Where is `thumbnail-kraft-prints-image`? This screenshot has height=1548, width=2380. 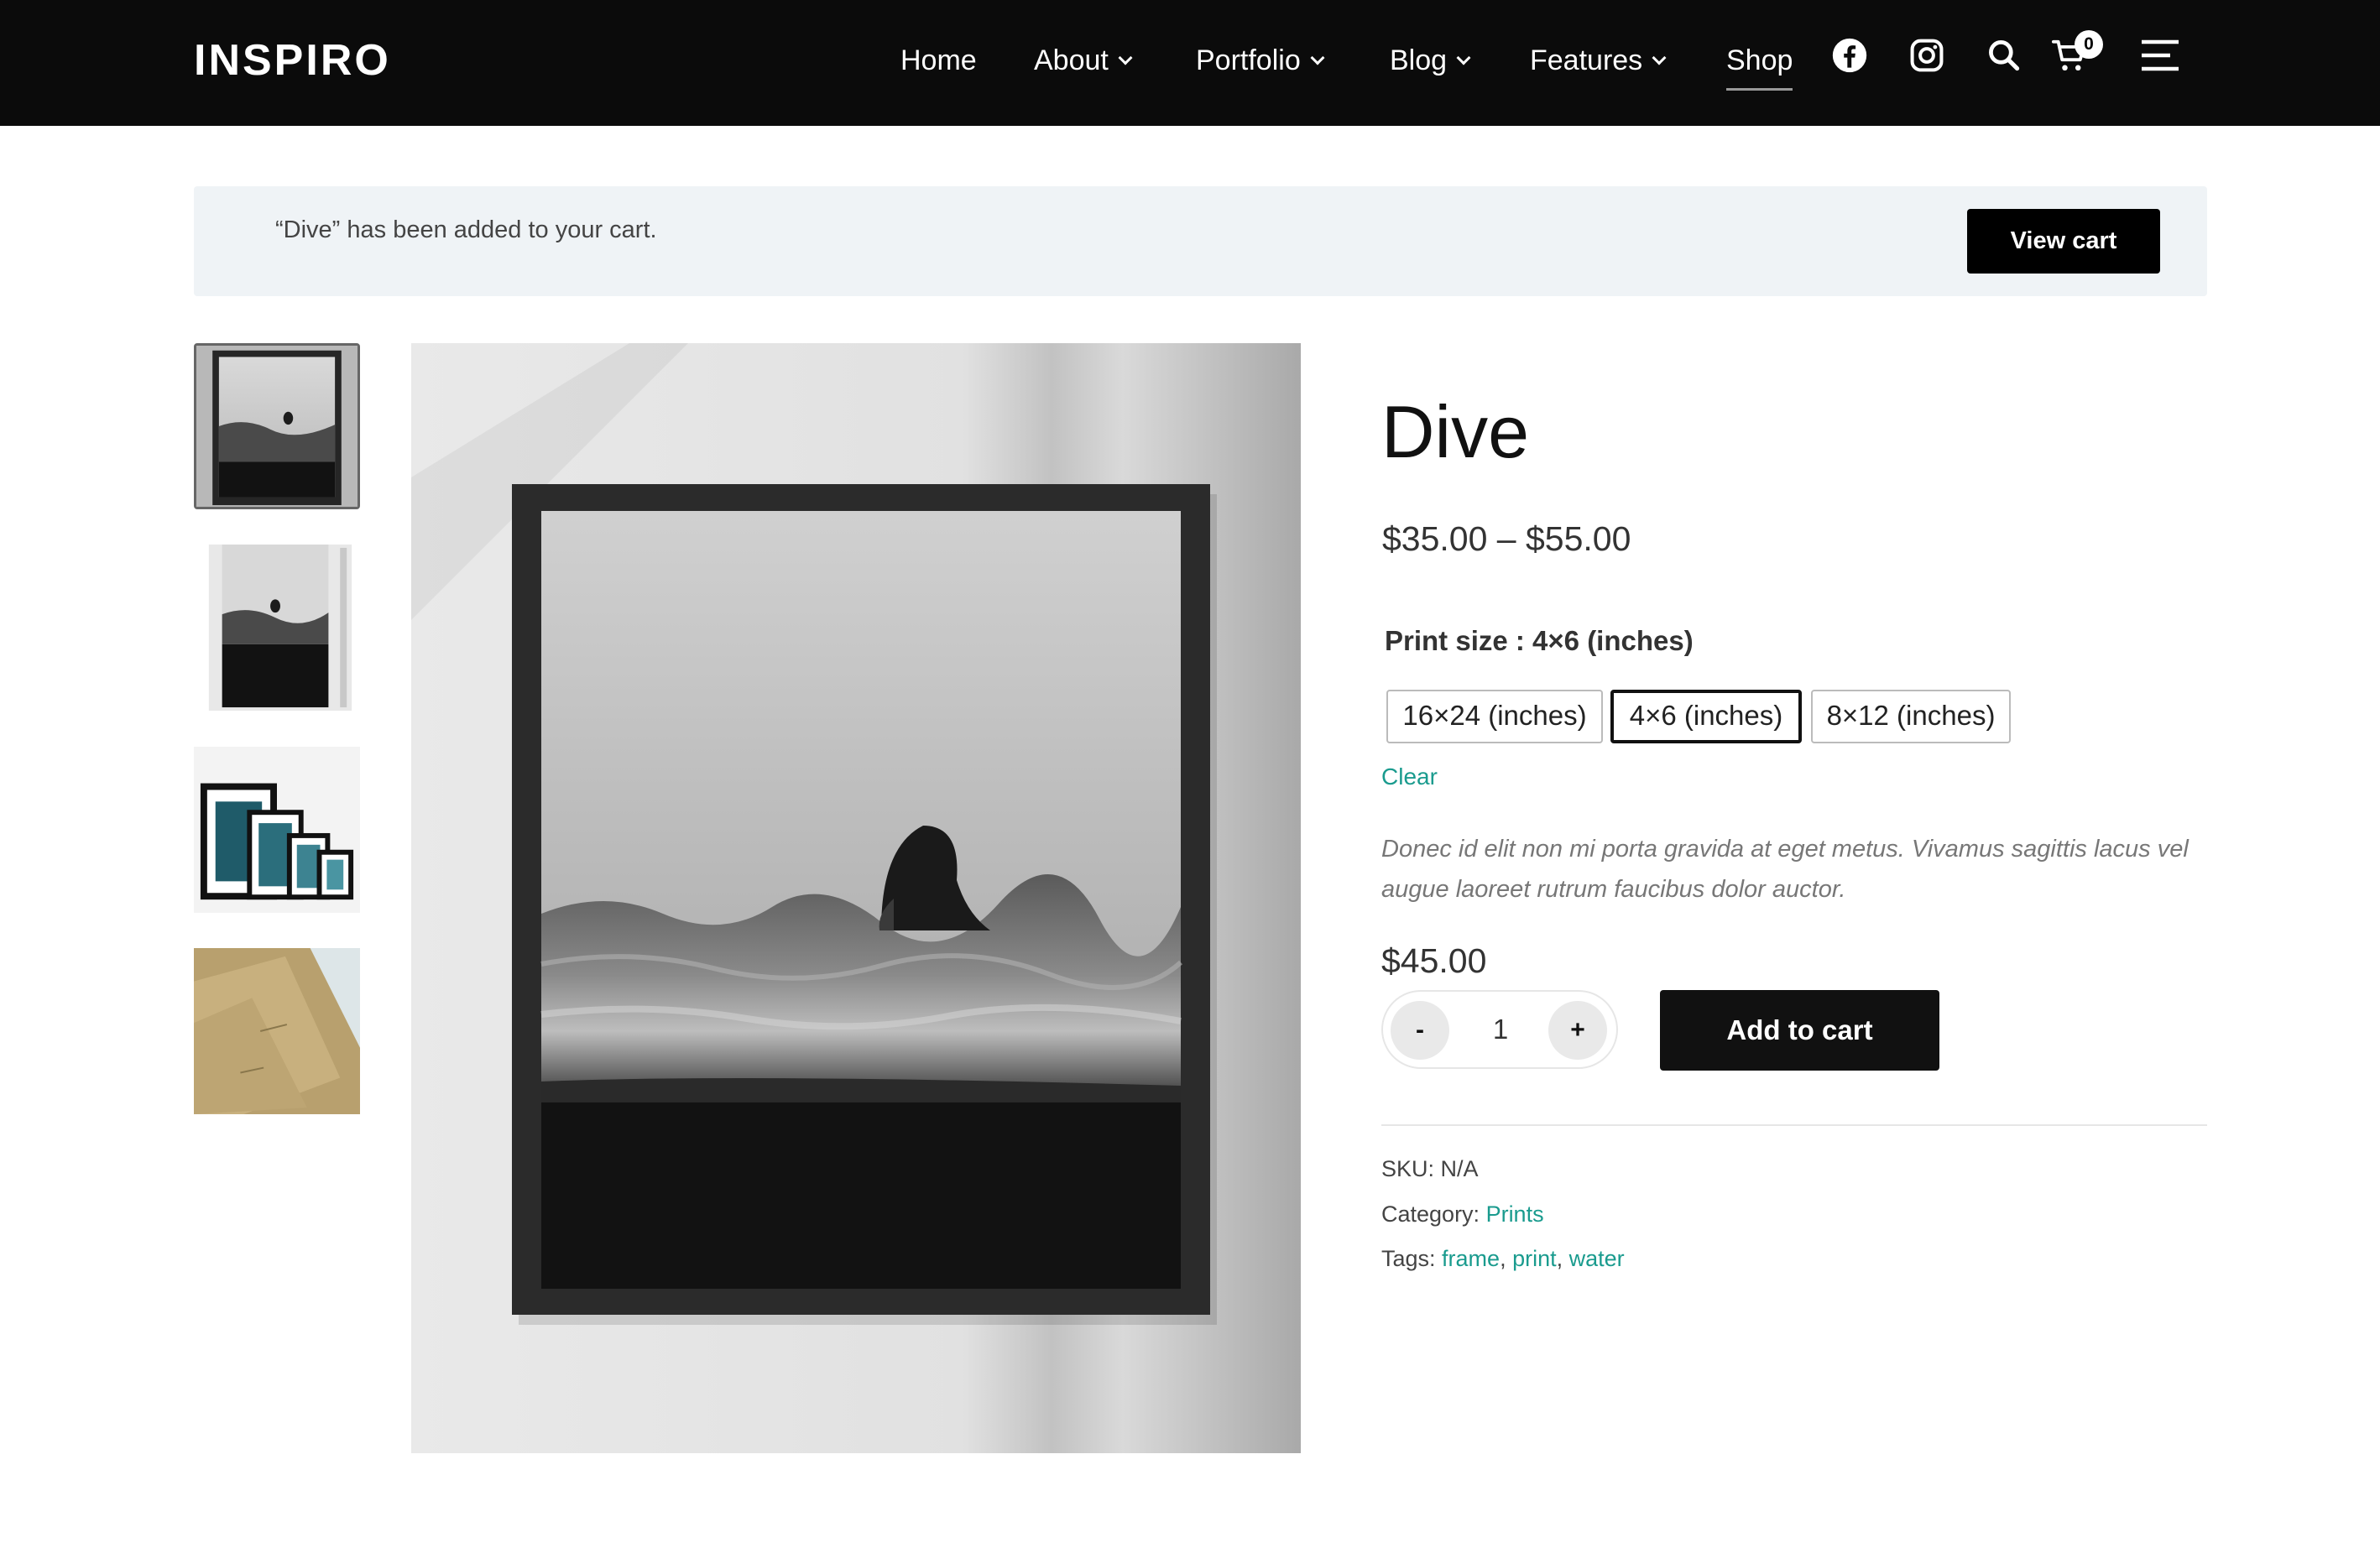
thumbnail-kraft-prints-image is located at coordinates (277, 1031).